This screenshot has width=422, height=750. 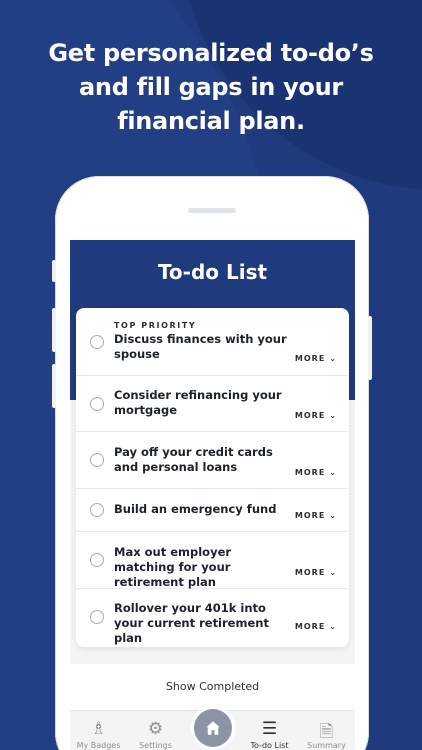 I want to click on todo-item: Build an emergency fund MORE ⌄, so click(x=212, y=510).